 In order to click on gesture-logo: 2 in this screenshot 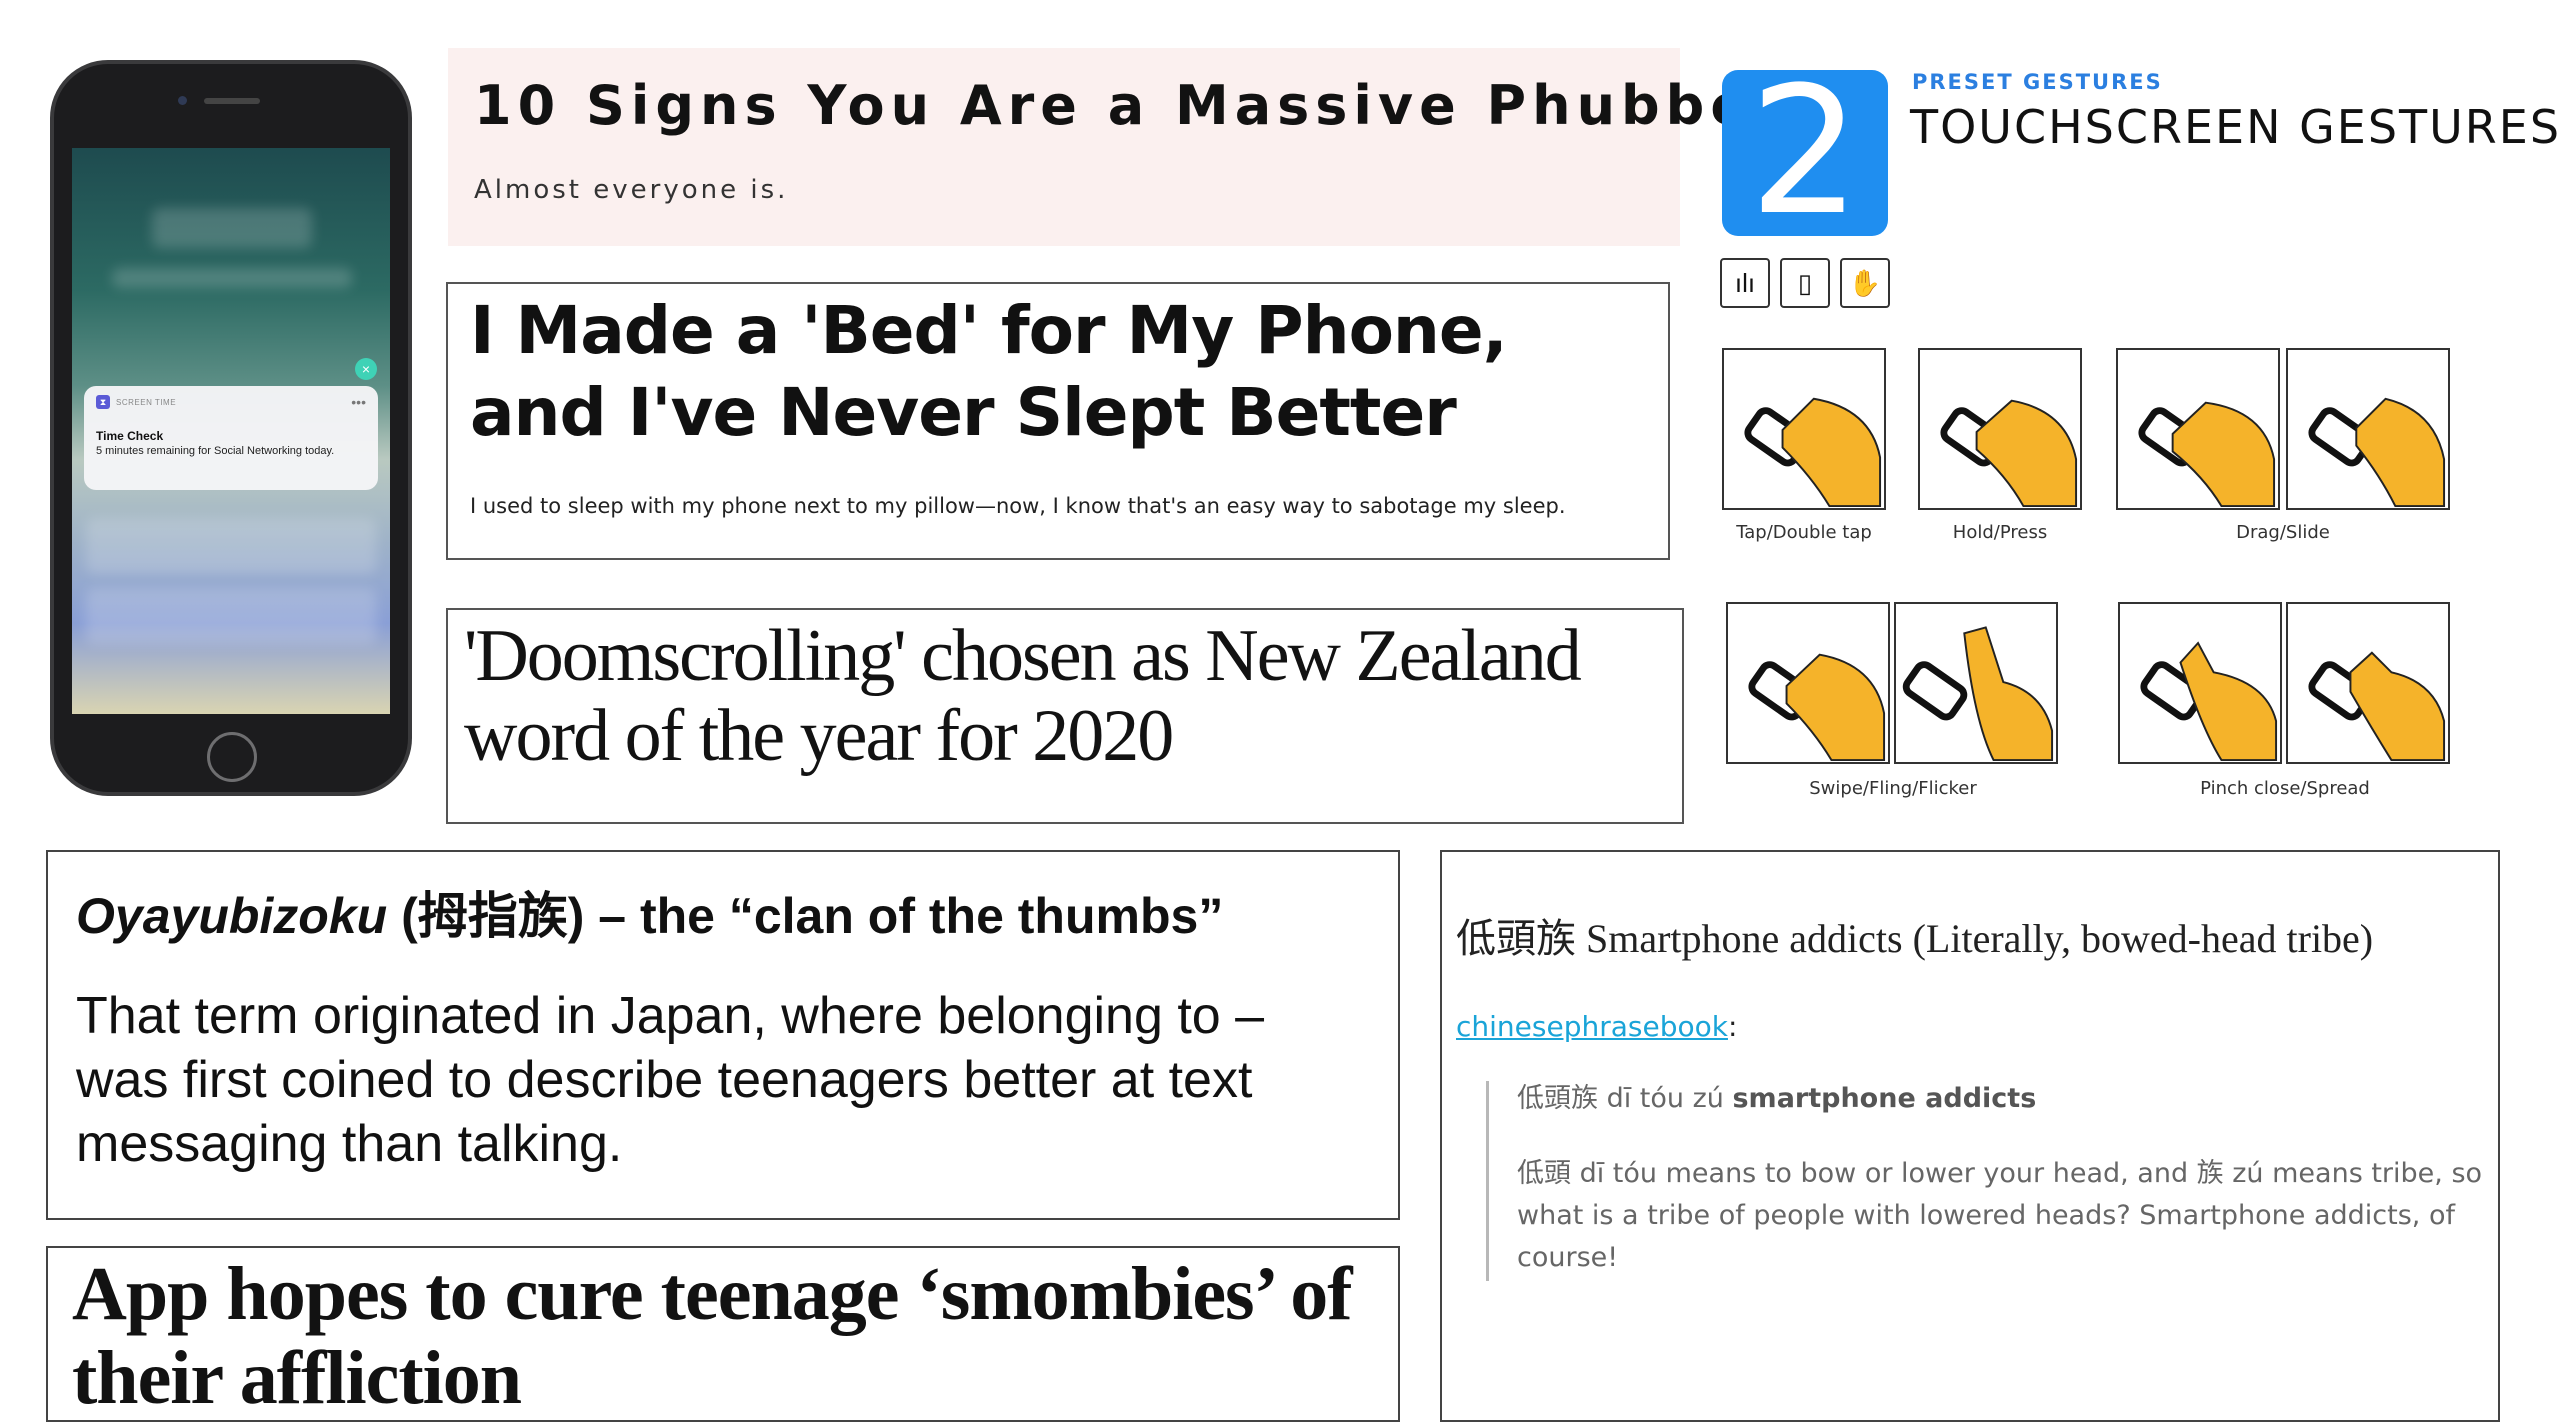, I will do `click(1805, 153)`.